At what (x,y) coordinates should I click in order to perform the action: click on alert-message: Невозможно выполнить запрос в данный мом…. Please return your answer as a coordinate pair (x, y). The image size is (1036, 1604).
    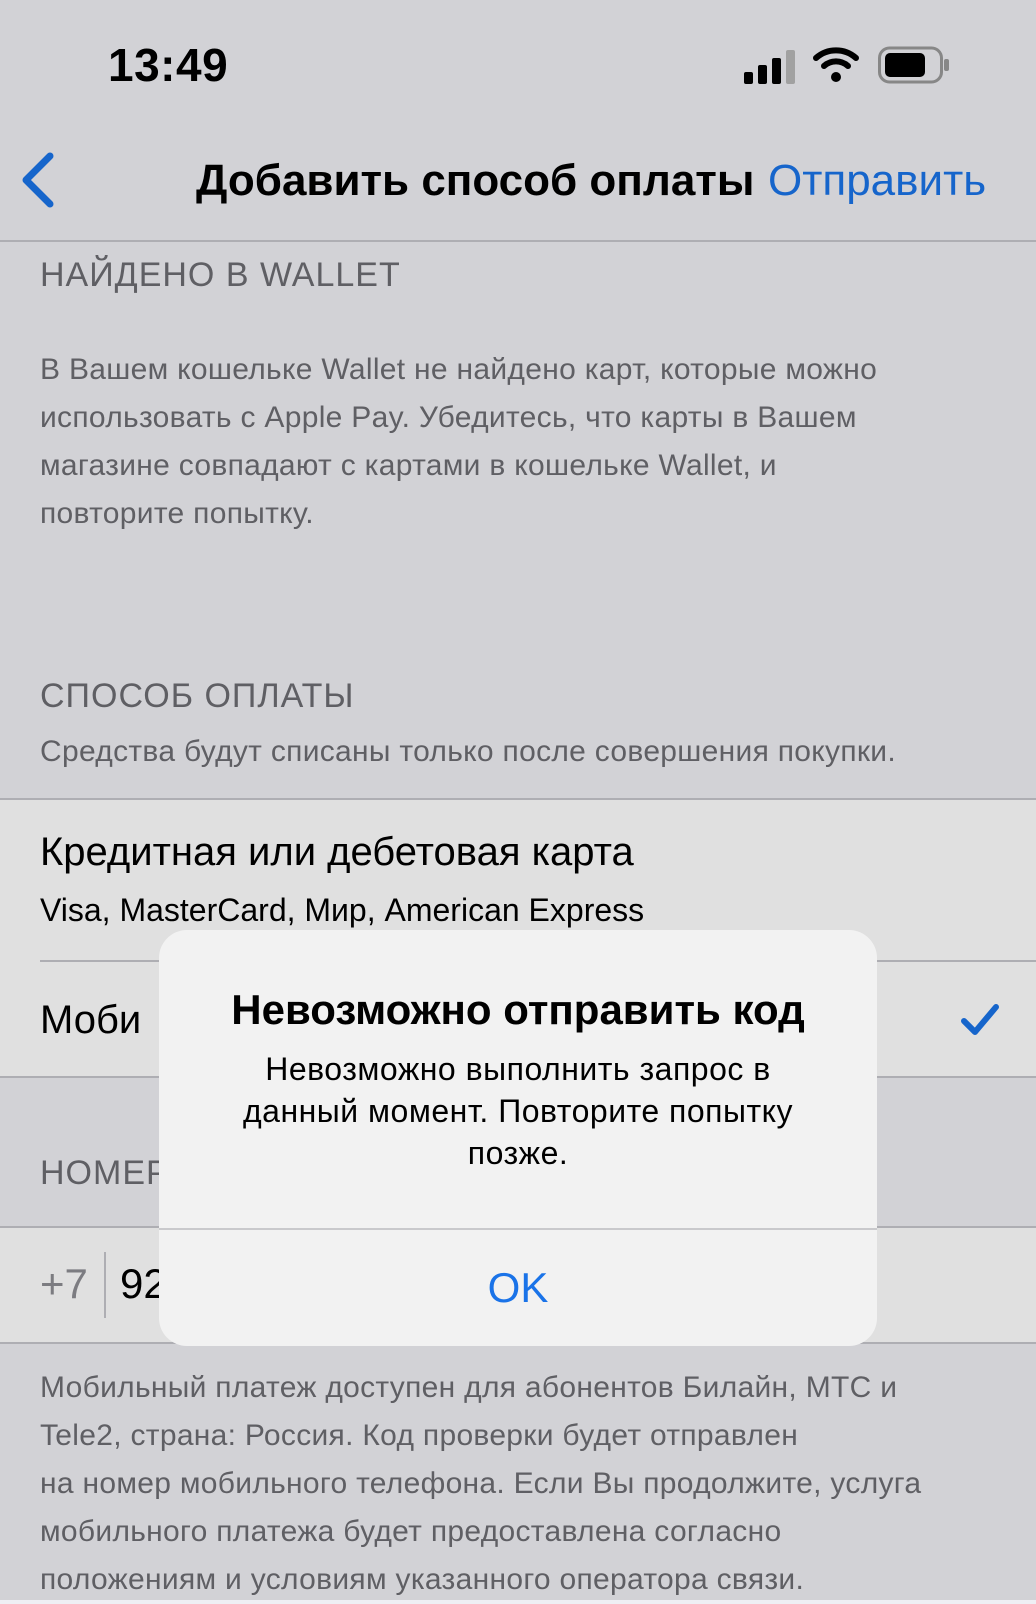
    Looking at the image, I should click on (518, 1111).